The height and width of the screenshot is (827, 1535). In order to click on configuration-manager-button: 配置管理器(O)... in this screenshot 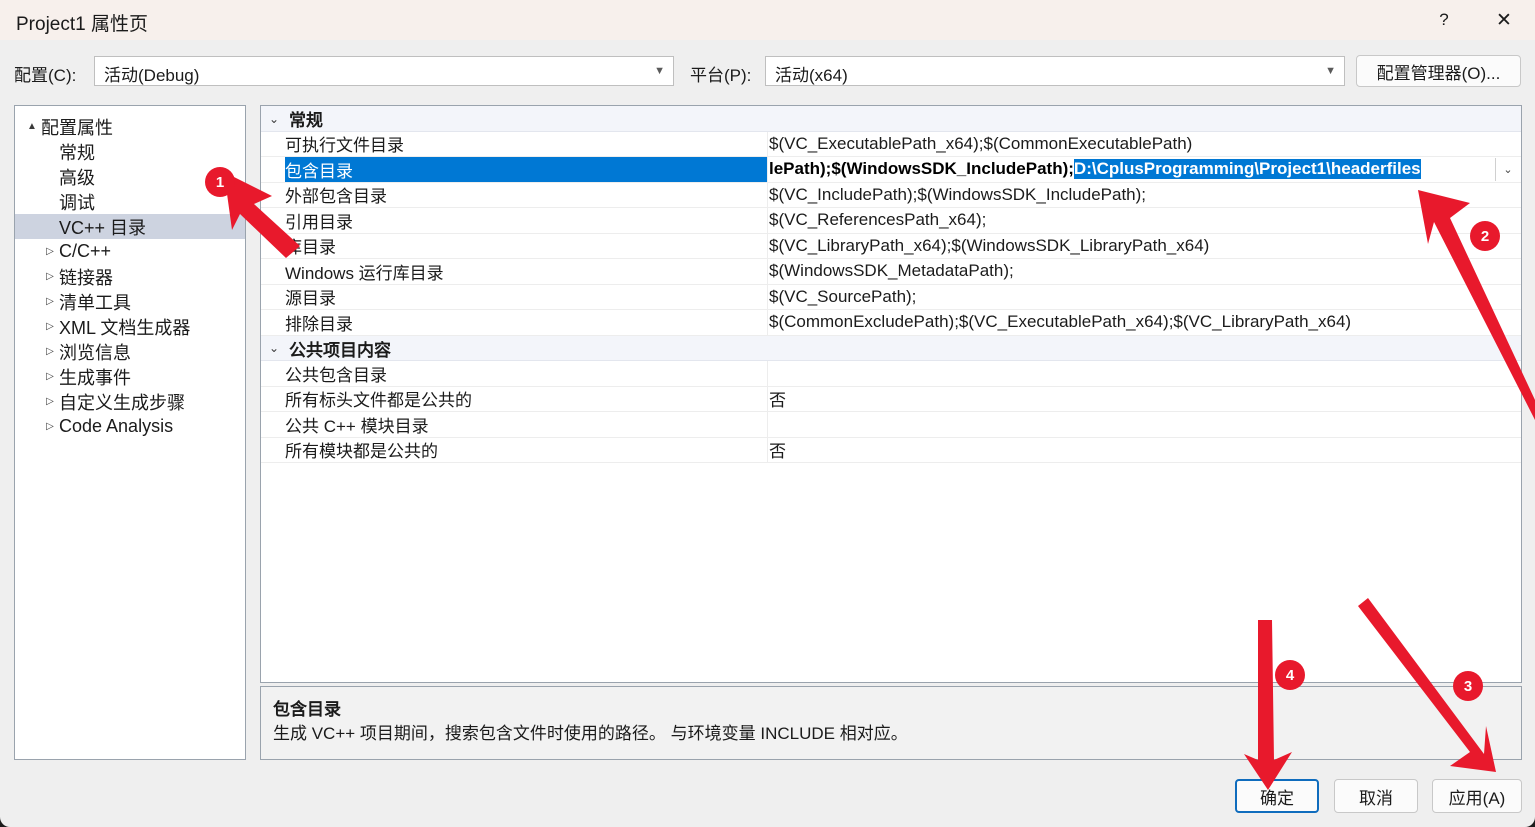, I will do `click(1438, 71)`.